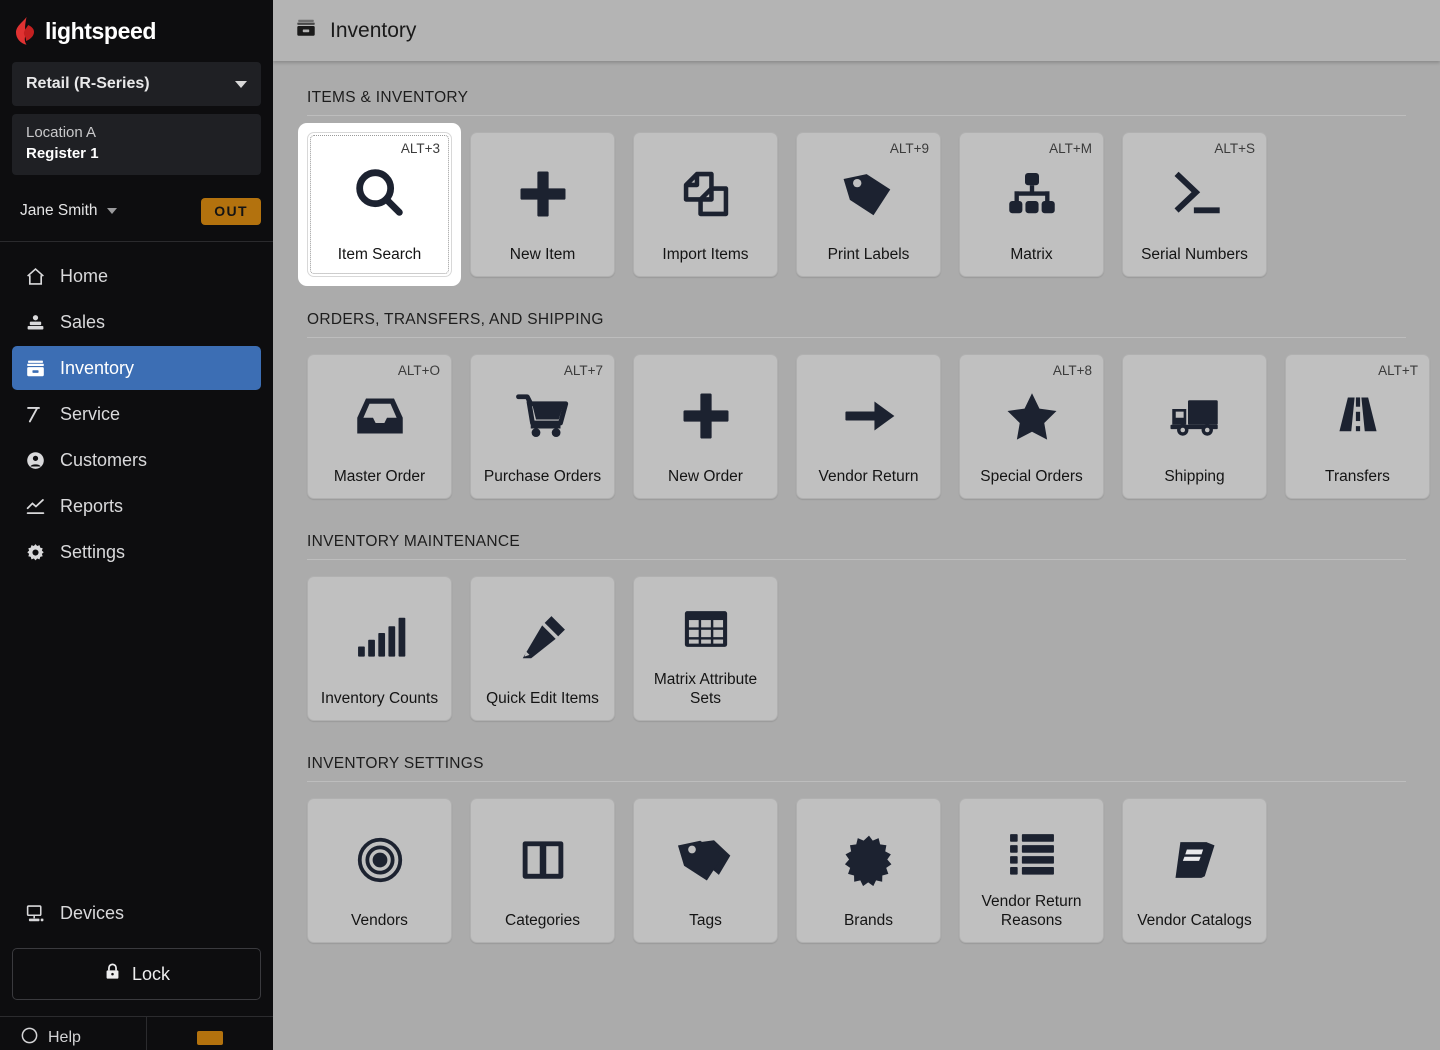 This screenshot has height=1050, width=1440. Describe the element at coordinates (1194, 411) in the screenshot. I see `truck-icon` at that location.